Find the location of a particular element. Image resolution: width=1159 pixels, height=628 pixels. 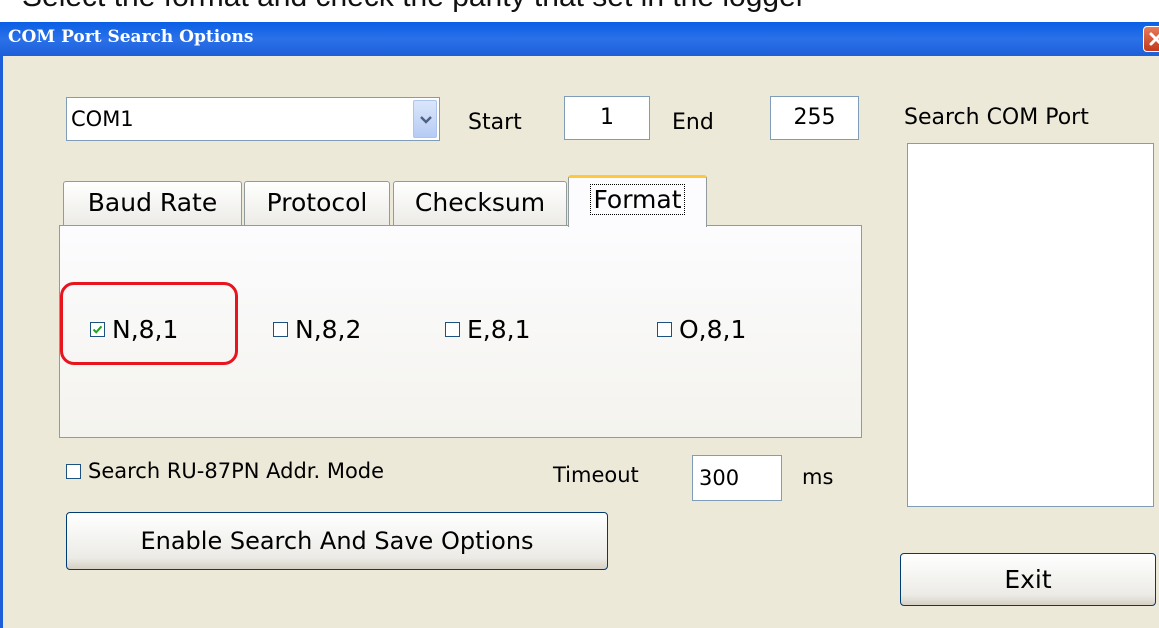

com-port-dropdown-button is located at coordinates (425, 119).